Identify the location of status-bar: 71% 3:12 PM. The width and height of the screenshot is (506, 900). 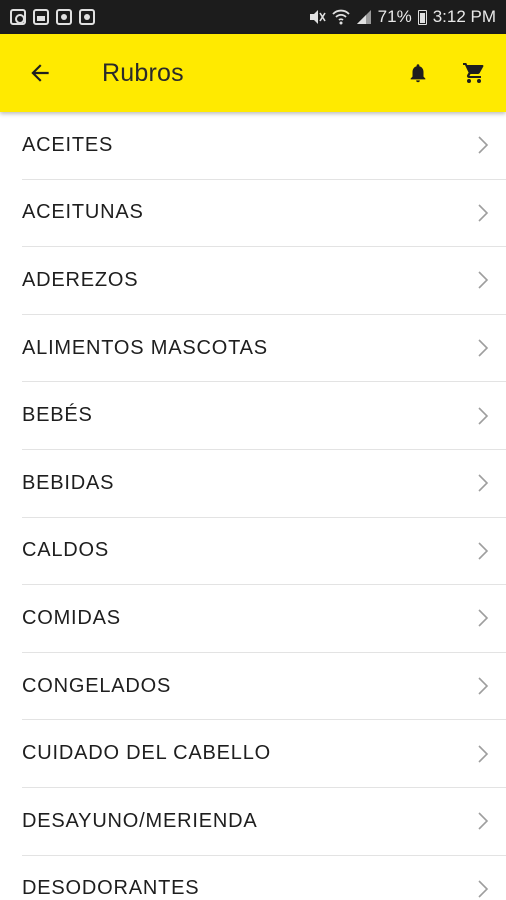
(253, 17).